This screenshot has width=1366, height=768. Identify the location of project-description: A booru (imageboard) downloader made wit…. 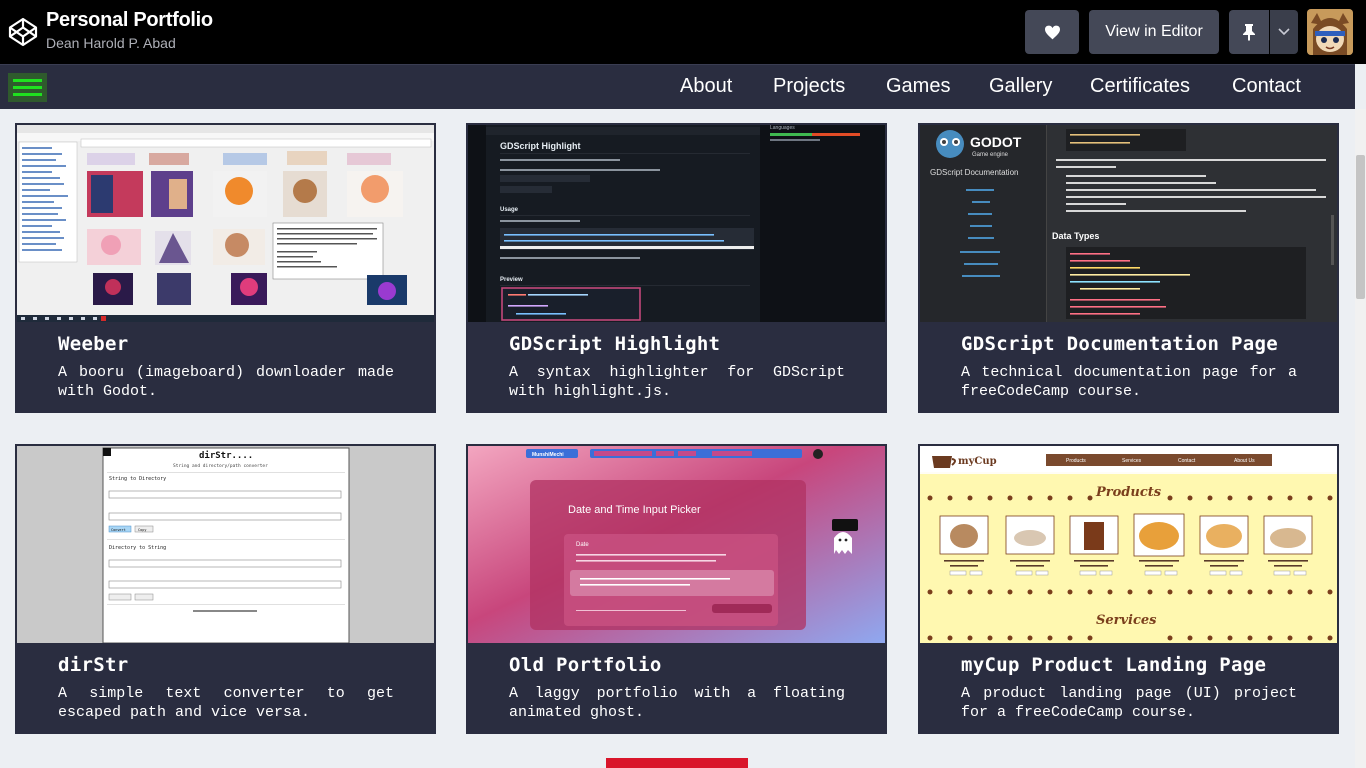
(226, 382).